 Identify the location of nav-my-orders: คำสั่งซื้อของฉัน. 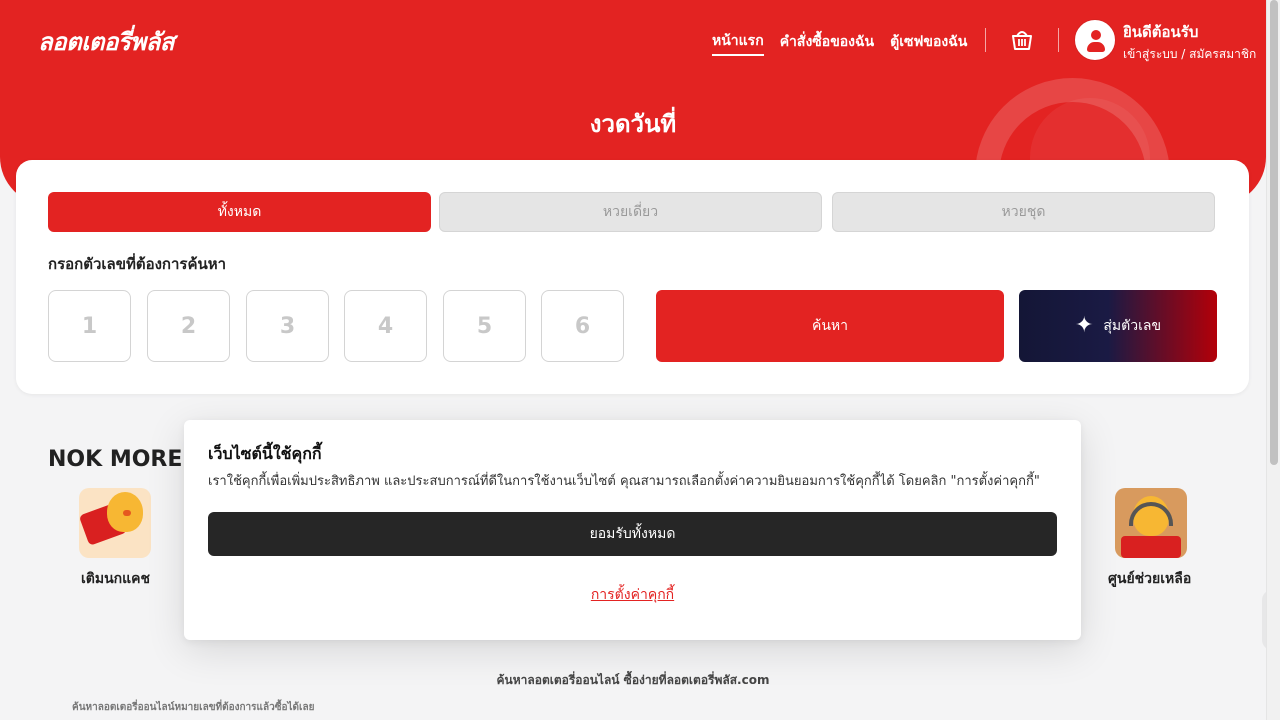
(827, 43).